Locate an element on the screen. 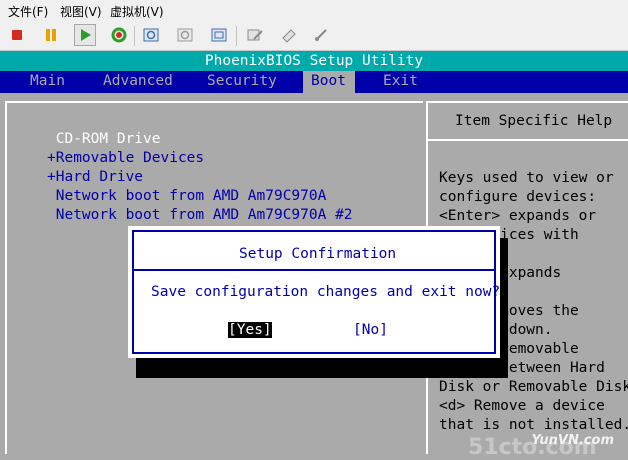 The width and height of the screenshot is (628, 460). no-button: [No] is located at coordinates (370, 330).